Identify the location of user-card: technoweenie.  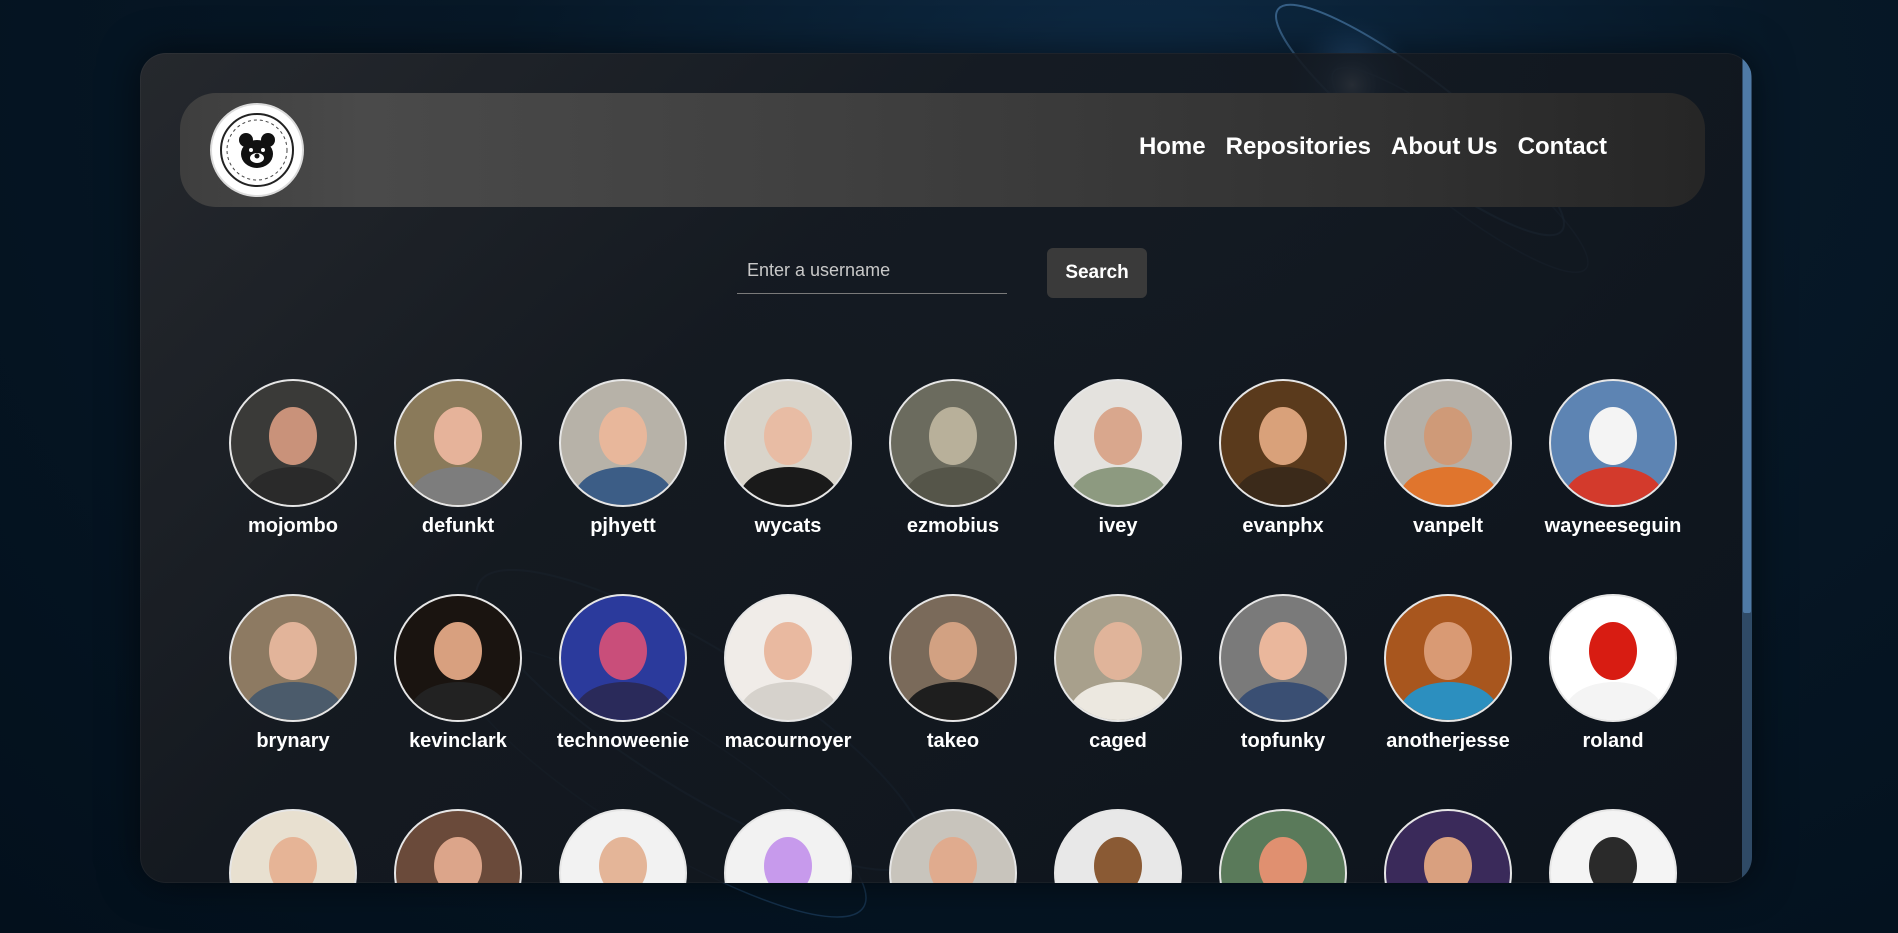
(623, 673).